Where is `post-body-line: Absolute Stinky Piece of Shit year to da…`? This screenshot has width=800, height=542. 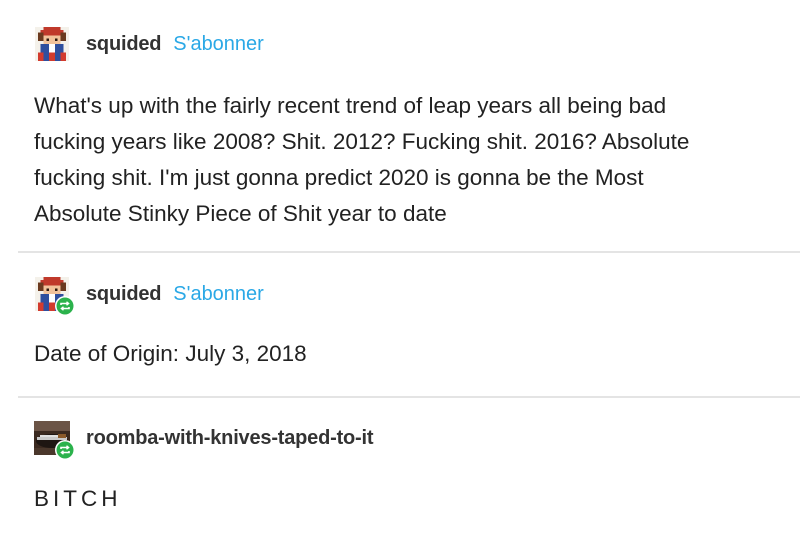
post-body-line: Absolute Stinky Piece of Shit year to da… is located at coordinates (240, 213).